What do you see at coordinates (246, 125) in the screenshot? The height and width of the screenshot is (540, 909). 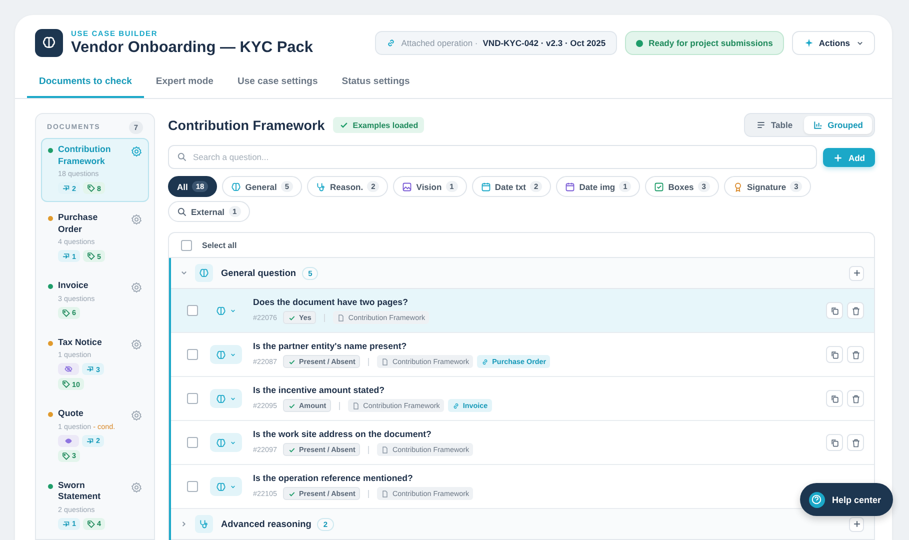 I see `document-title: Contribution Framework` at bounding box center [246, 125].